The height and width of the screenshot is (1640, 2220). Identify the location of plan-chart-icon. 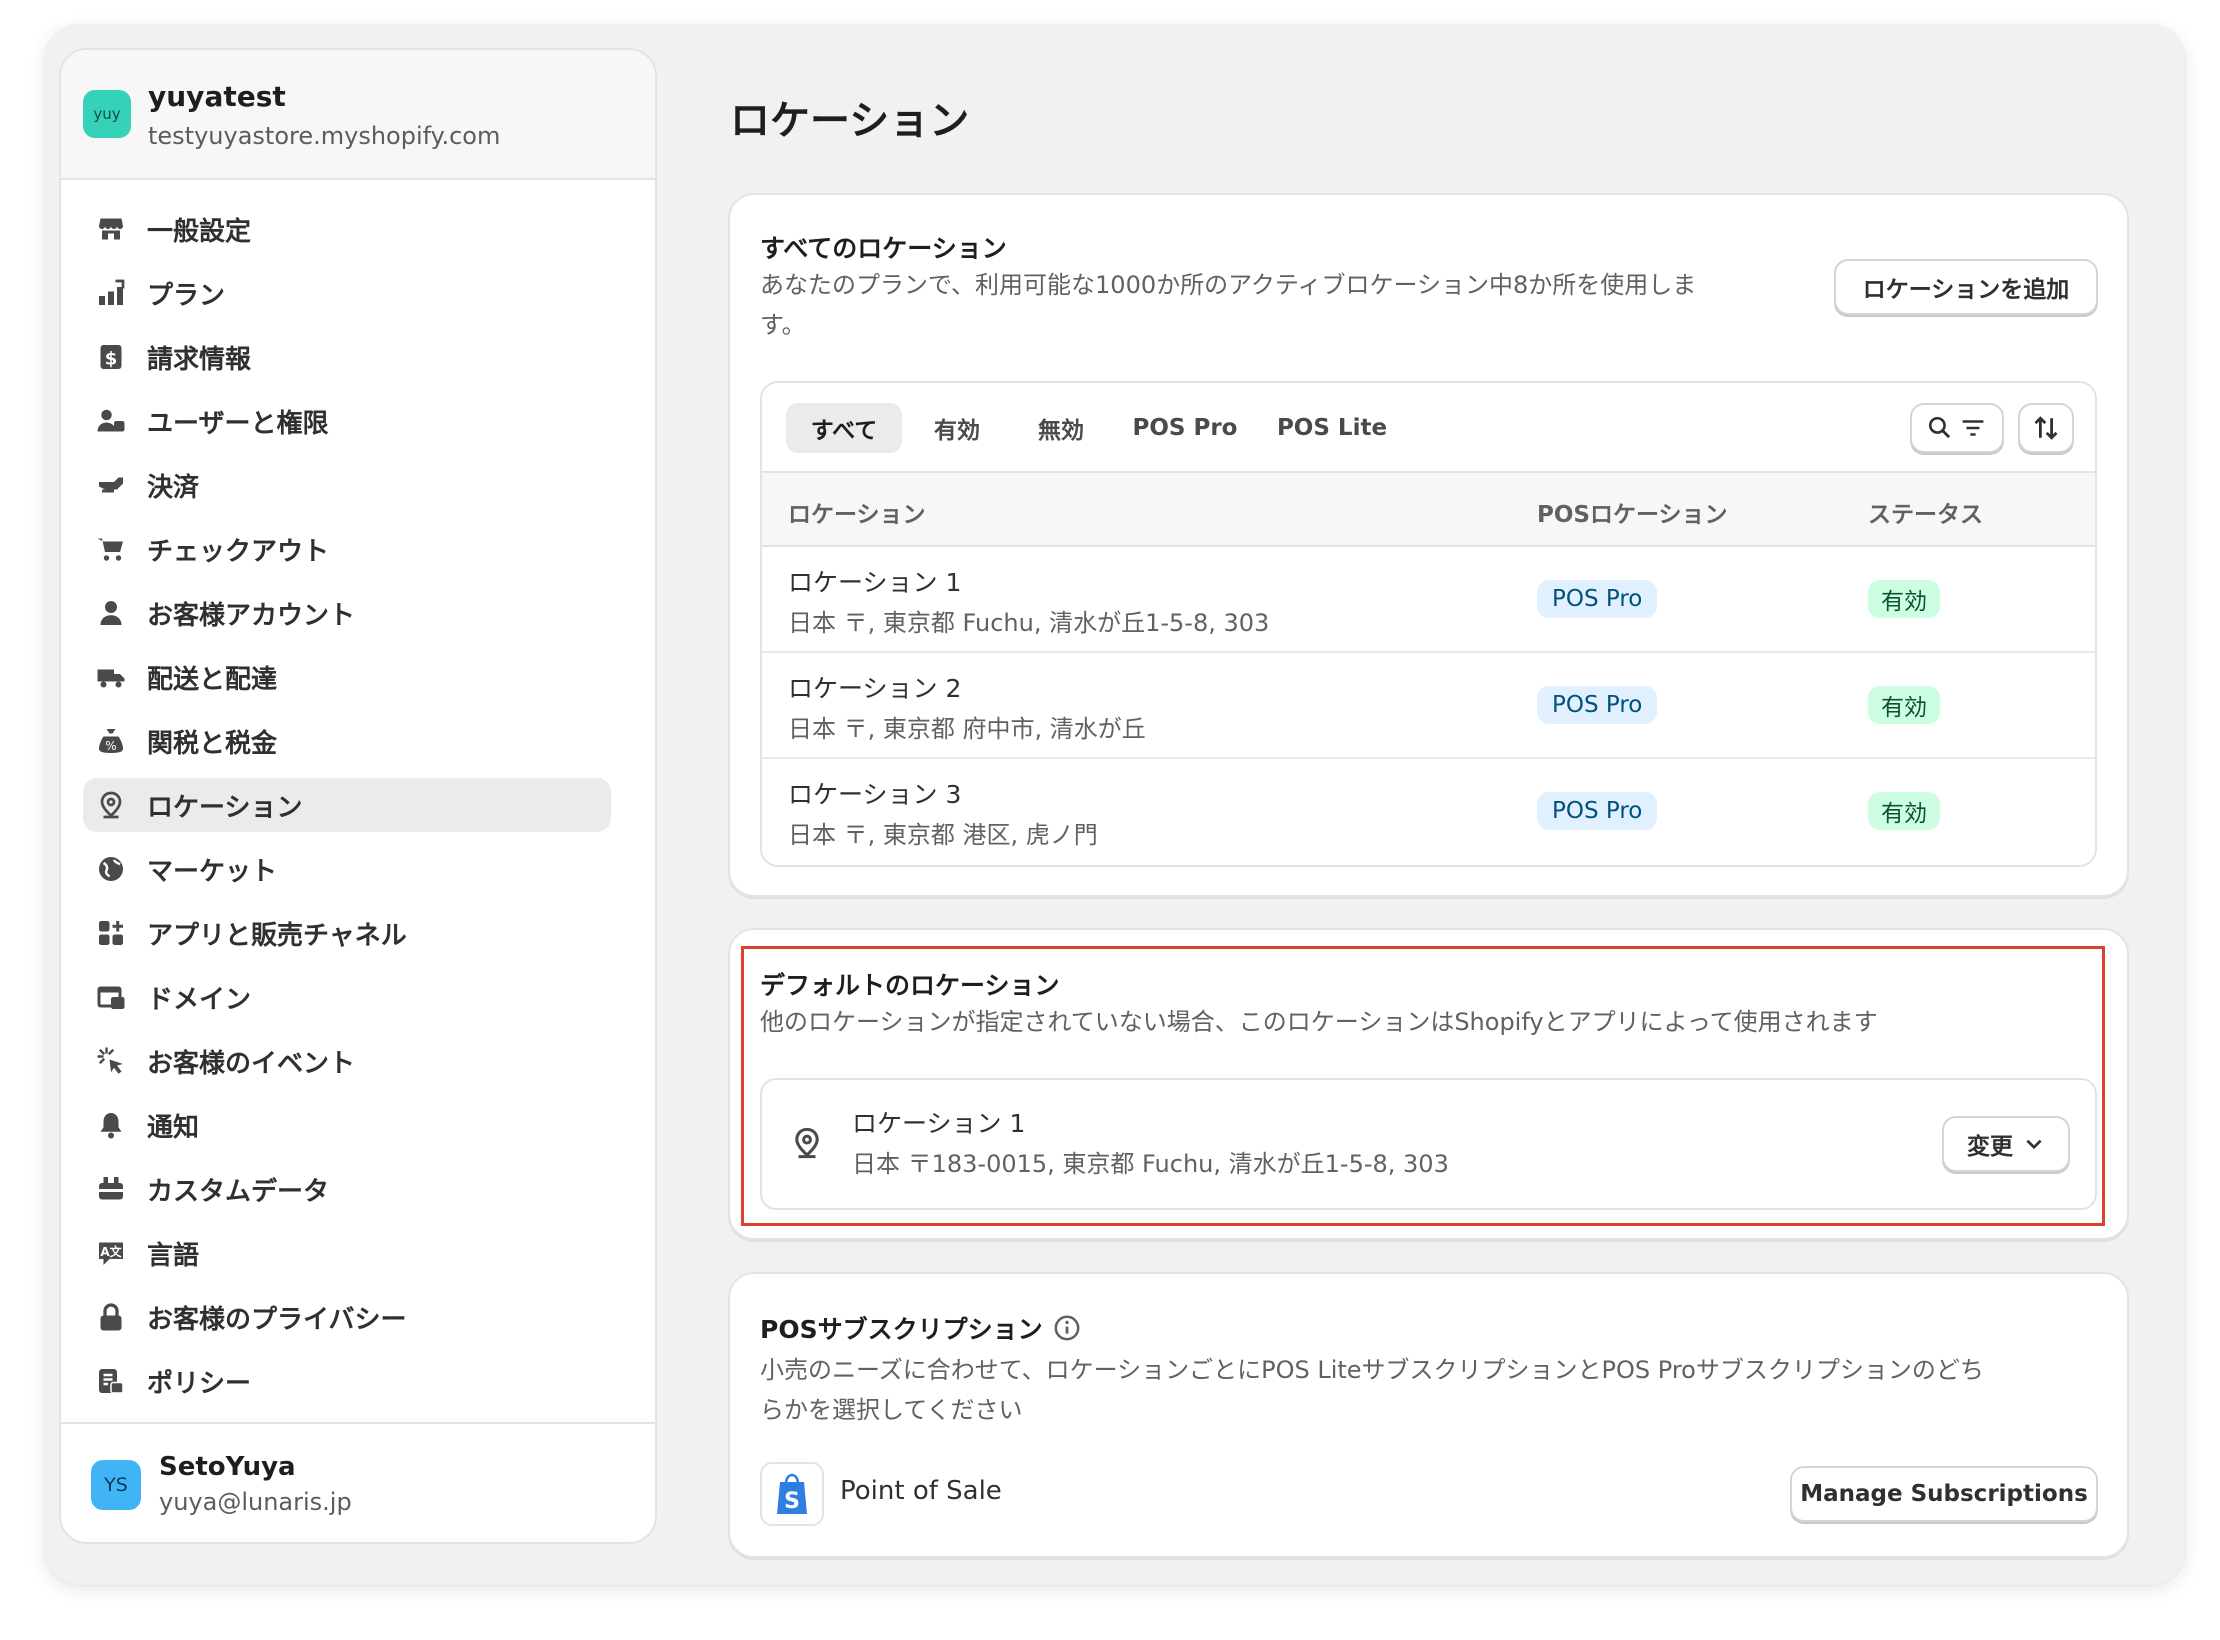
(111, 293).